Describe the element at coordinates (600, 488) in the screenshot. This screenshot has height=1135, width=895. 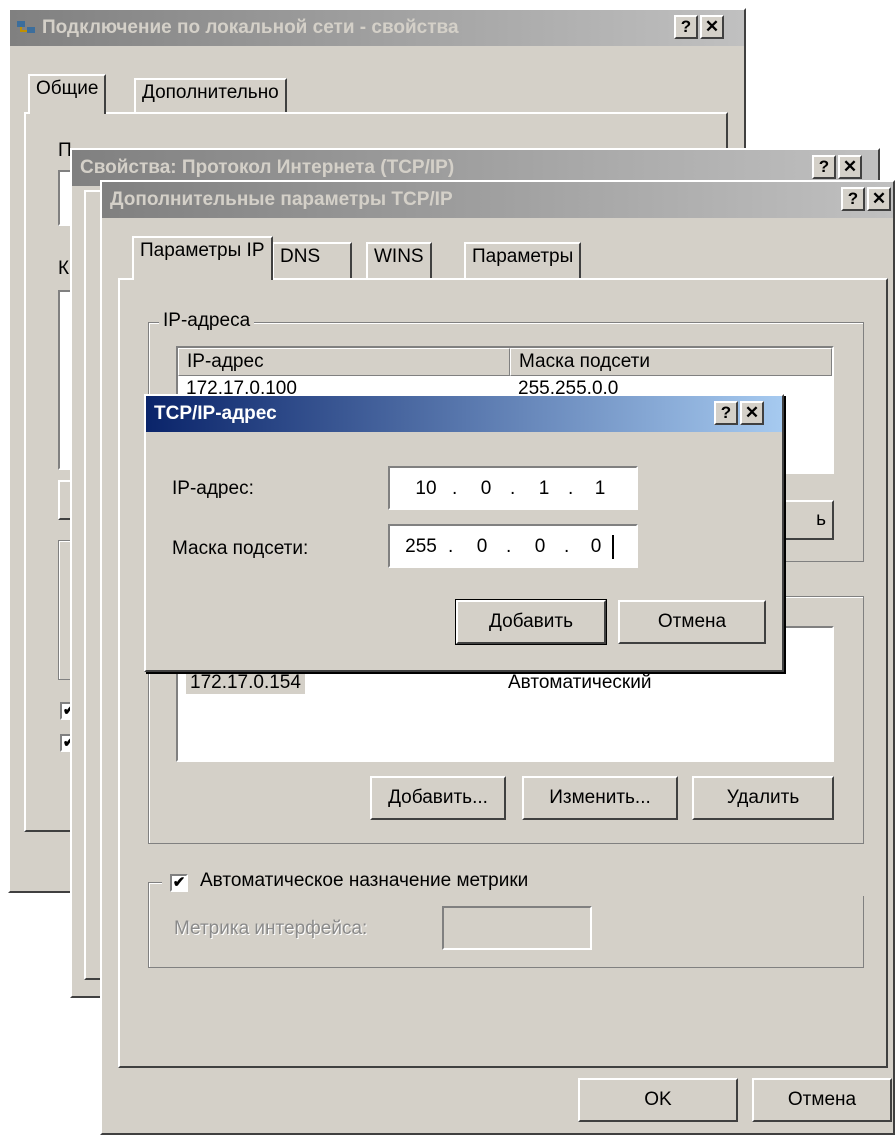
I see `ip-octet-4: 1` at that location.